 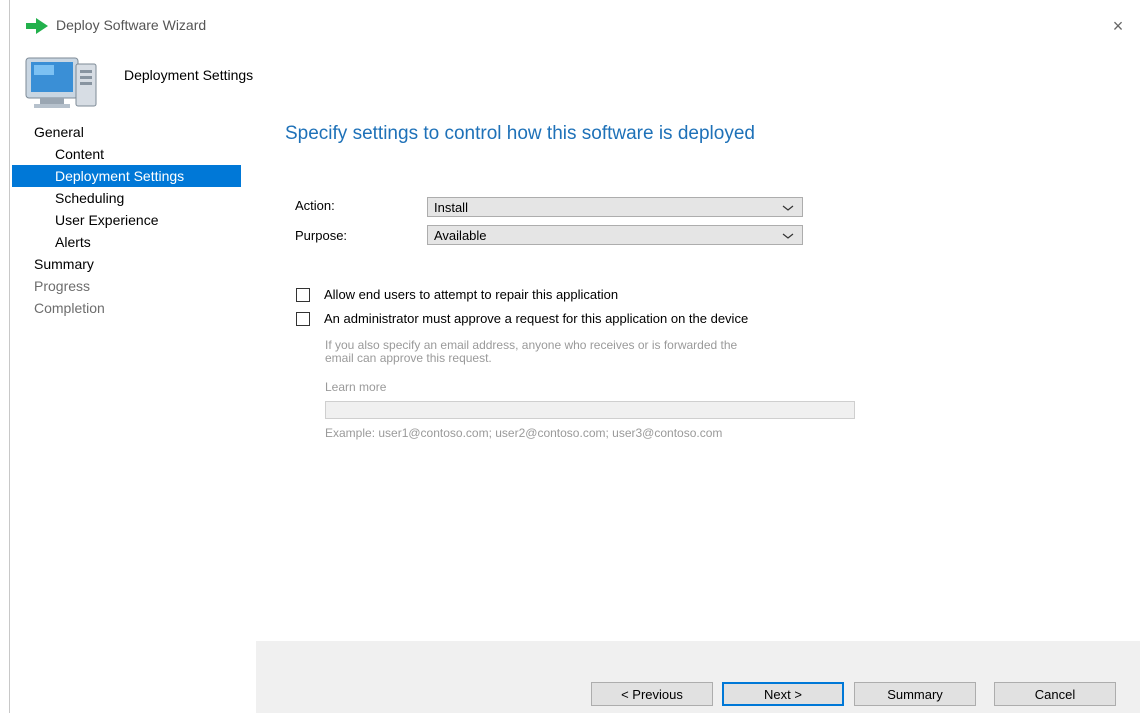 What do you see at coordinates (451, 207) in the screenshot?
I see `action-select-value: Install` at bounding box center [451, 207].